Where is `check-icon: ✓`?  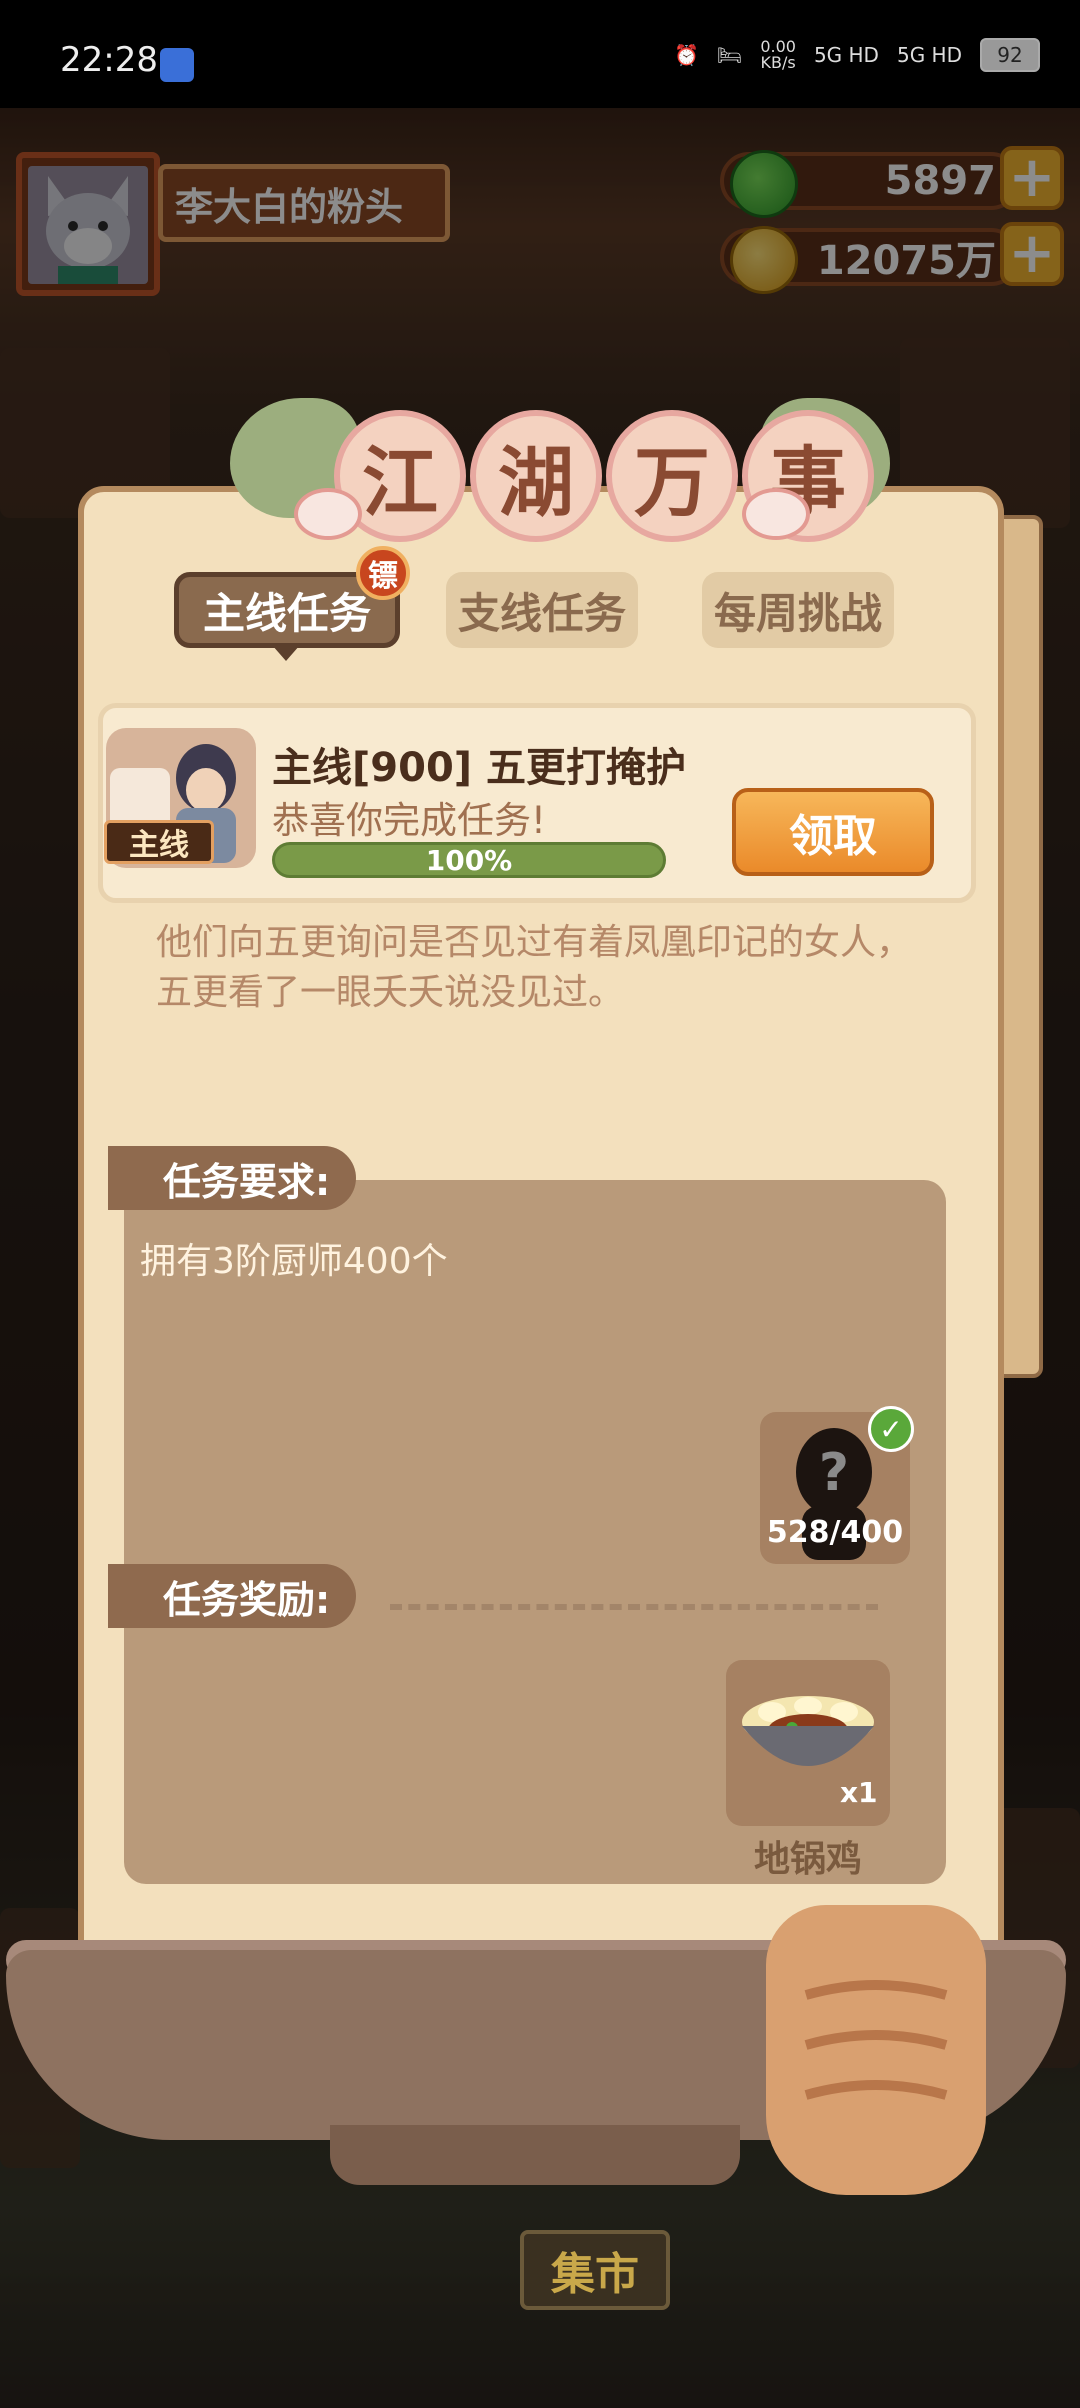 check-icon: ✓ is located at coordinates (891, 1429).